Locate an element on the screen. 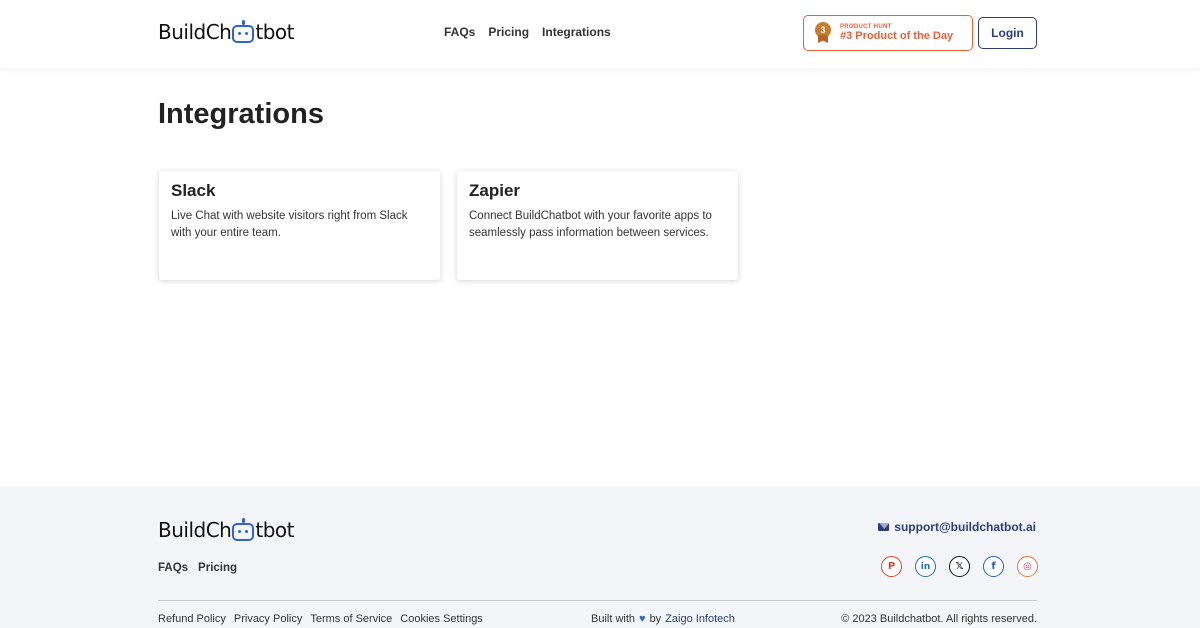 Image resolution: width=1200 pixels, height=628 pixels. linkedin-icon: in is located at coordinates (925, 566).